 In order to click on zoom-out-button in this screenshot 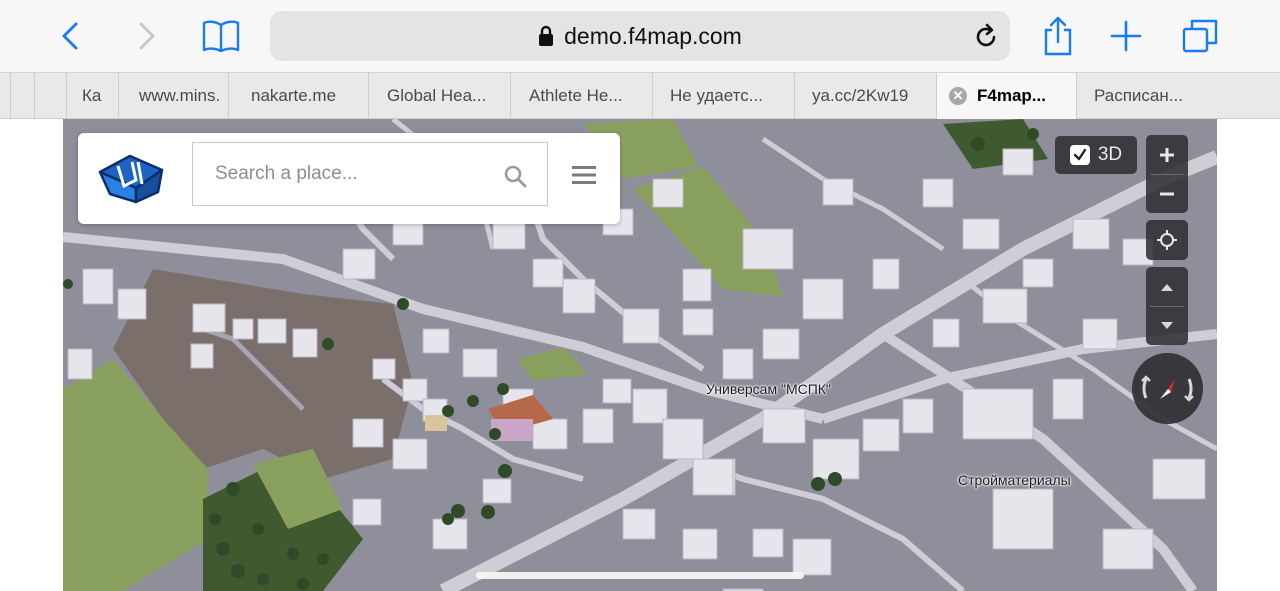, I will do `click(1167, 194)`.